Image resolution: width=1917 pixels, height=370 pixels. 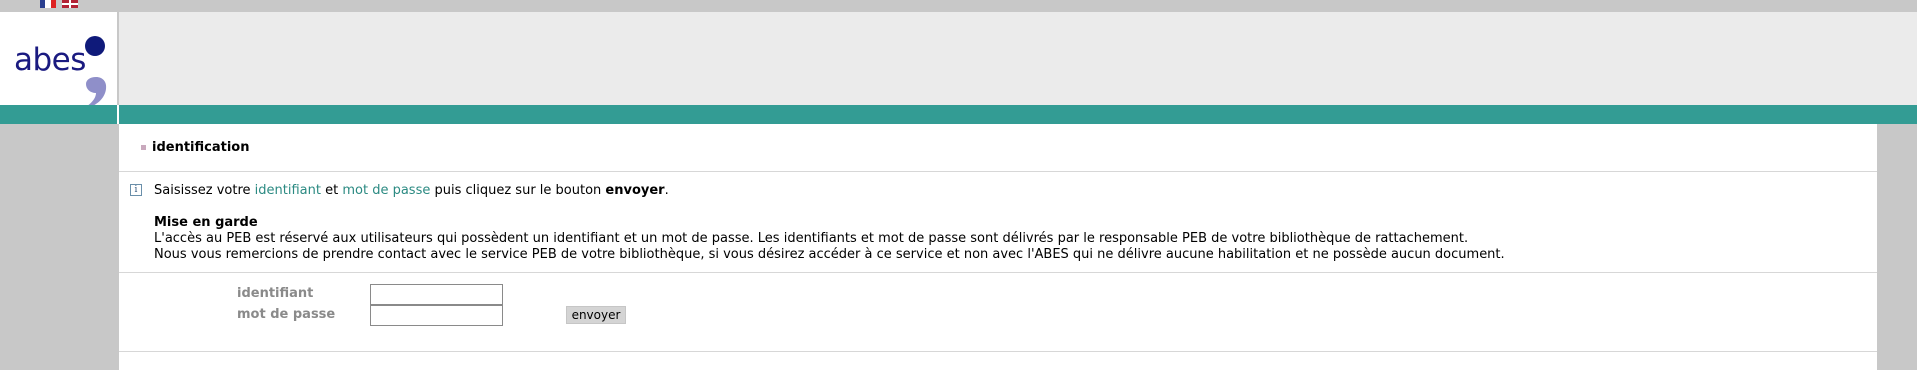 I want to click on accent-bar-divider, so click(x=118, y=114).